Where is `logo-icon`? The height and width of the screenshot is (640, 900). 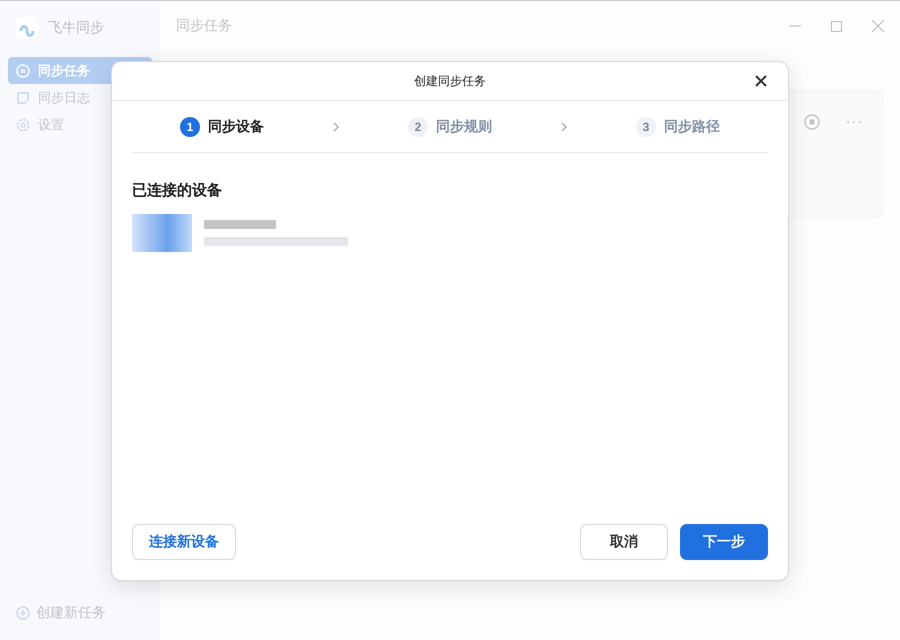 logo-icon is located at coordinates (27, 28).